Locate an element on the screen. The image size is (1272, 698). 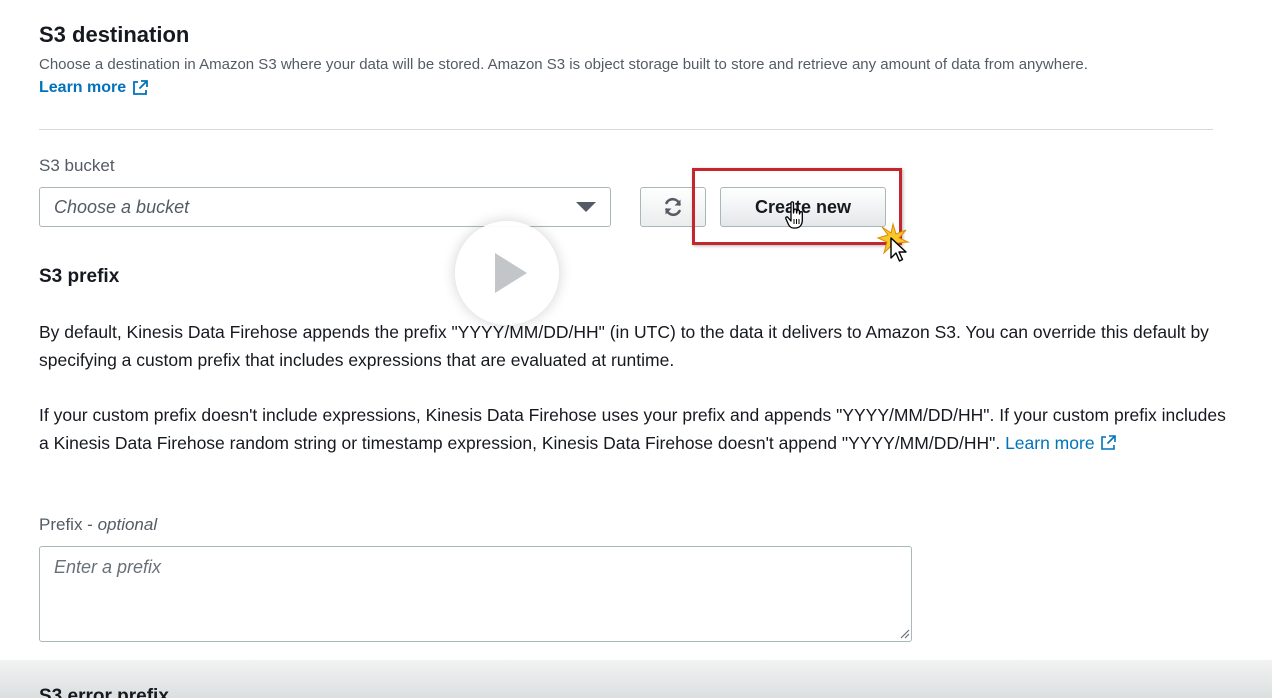
bucket-select-placeholder: Choose a bucket is located at coordinates (122, 206).